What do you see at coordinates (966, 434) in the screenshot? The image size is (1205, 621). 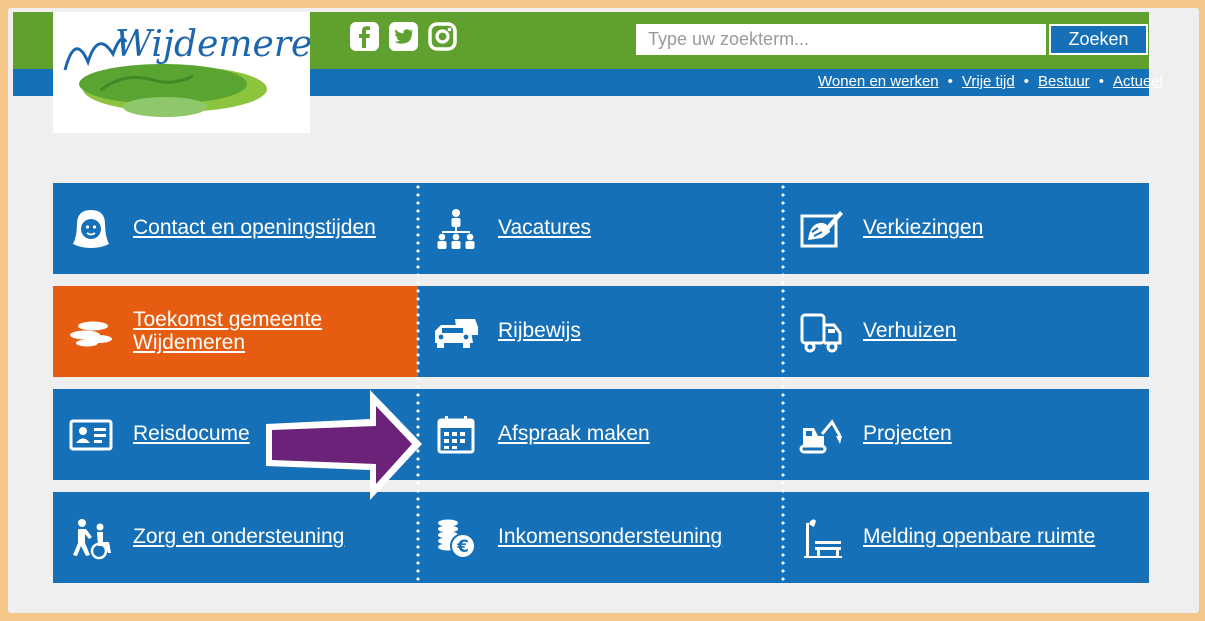 I see `tile-projecten: Projecten` at bounding box center [966, 434].